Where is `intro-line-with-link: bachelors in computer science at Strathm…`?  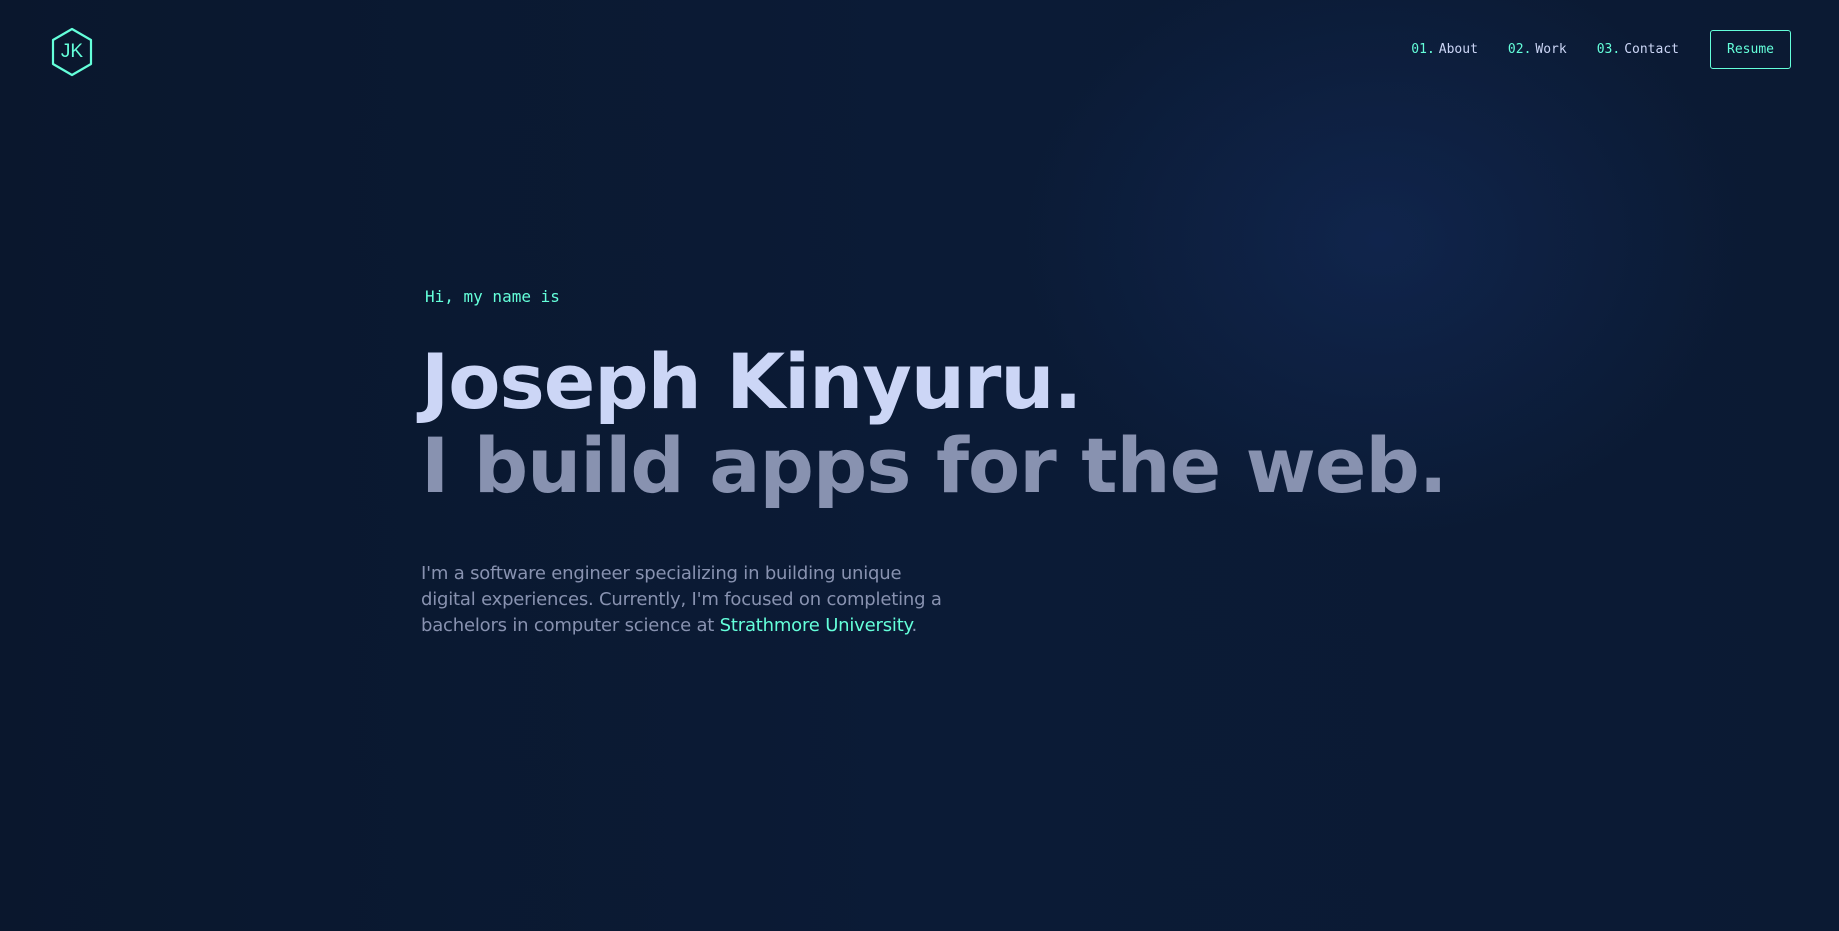 intro-line-with-link: bachelors in computer science at Strathm… is located at coordinates (701, 626).